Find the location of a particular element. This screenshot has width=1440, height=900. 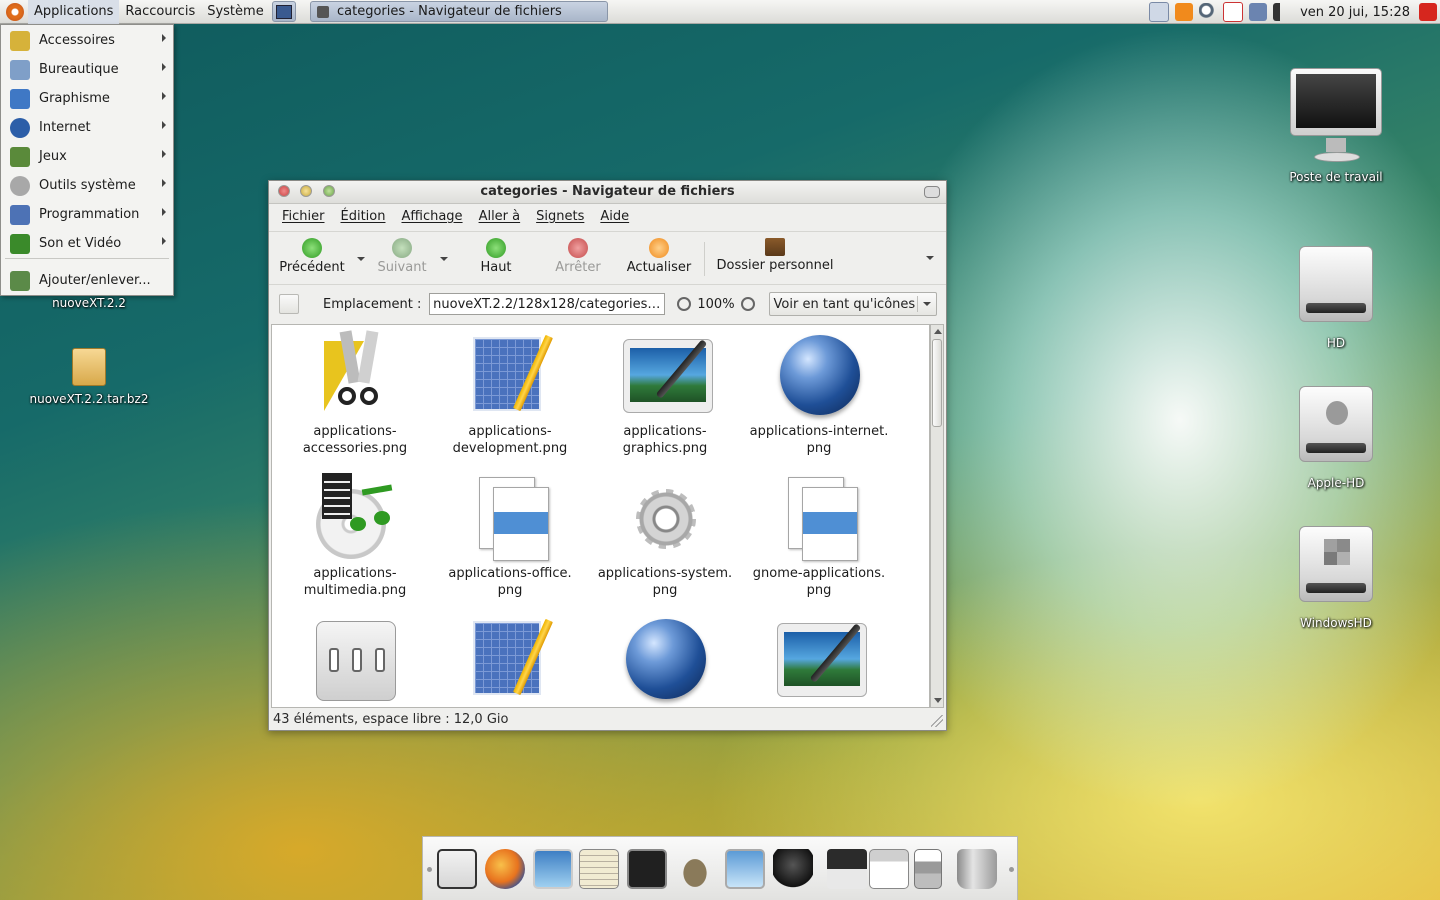

trash-icon is located at coordinates (977, 869).